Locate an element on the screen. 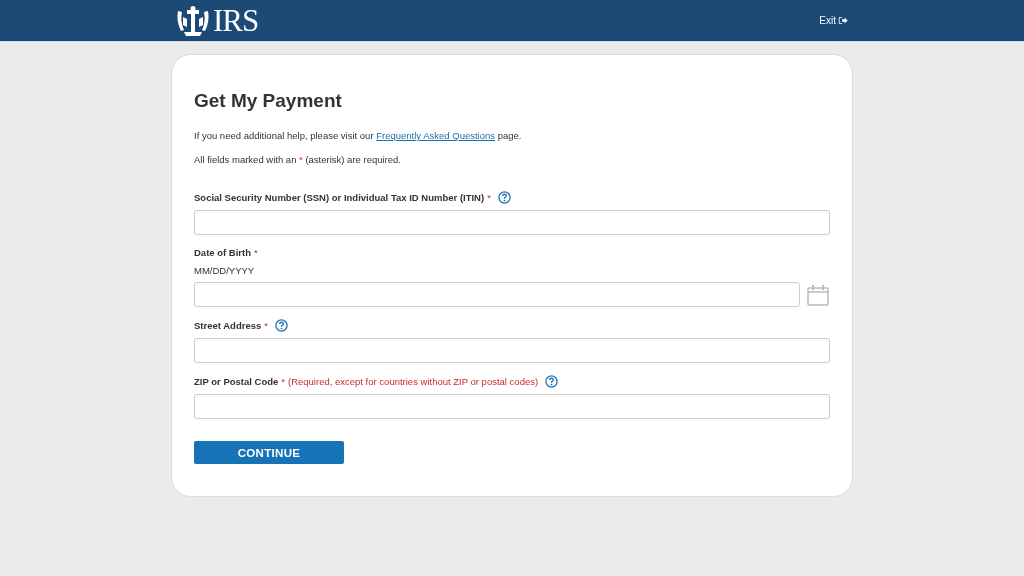 This screenshot has height=576, width=1024. calendar-icon is located at coordinates (818, 294).